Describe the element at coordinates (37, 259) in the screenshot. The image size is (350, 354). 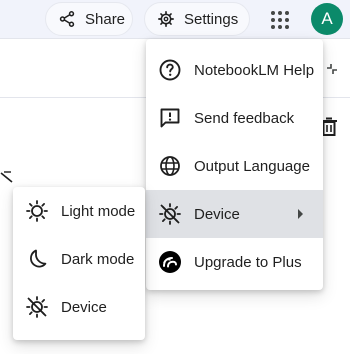
I see `moon-icon` at that location.